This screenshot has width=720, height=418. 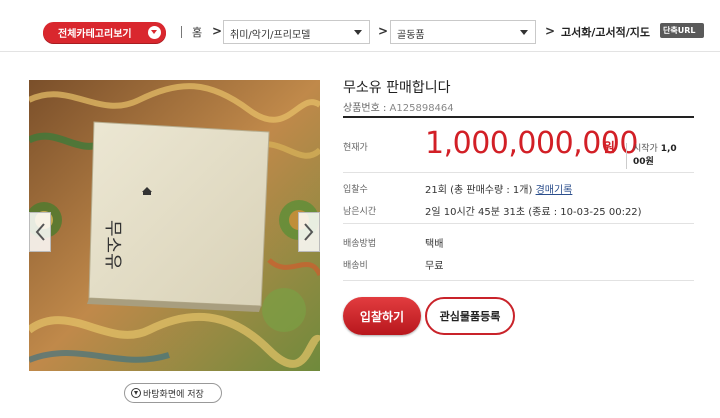 What do you see at coordinates (360, 212) in the screenshot?
I see `remaining-time-label: 남은시간` at bounding box center [360, 212].